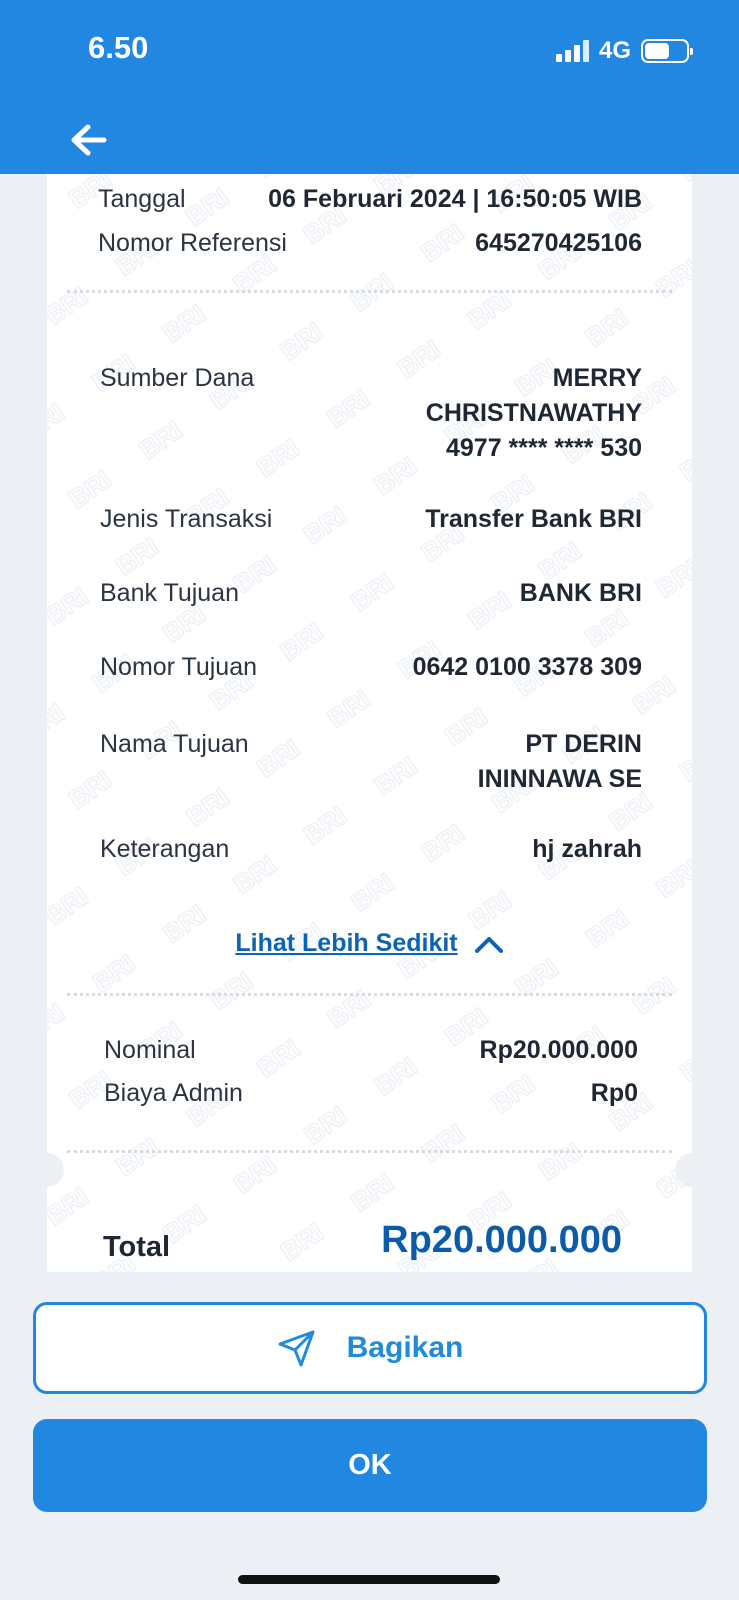  I want to click on ok-button-label: OK, so click(370, 1465).